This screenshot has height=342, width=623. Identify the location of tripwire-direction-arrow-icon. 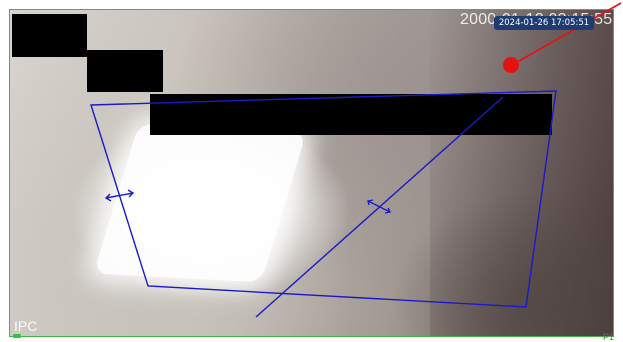
(379, 206).